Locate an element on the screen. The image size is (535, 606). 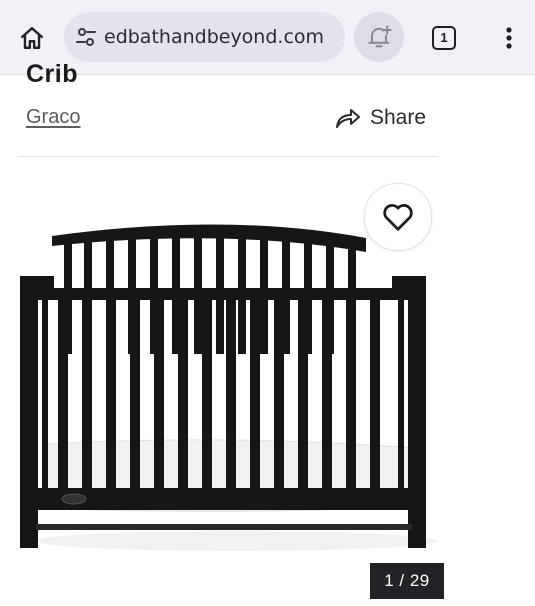
home-icon is located at coordinates (32, 38).